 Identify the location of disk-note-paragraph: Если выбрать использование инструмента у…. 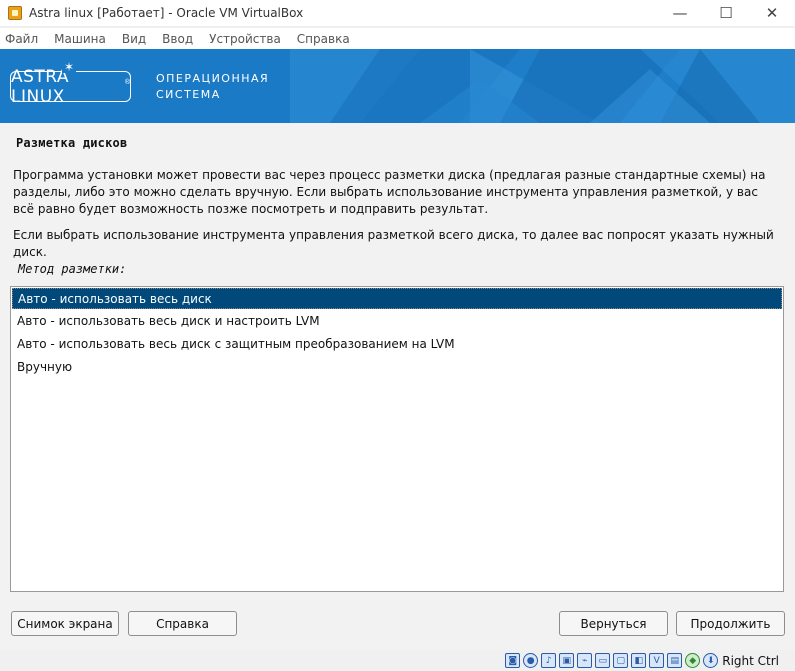
(393, 243).